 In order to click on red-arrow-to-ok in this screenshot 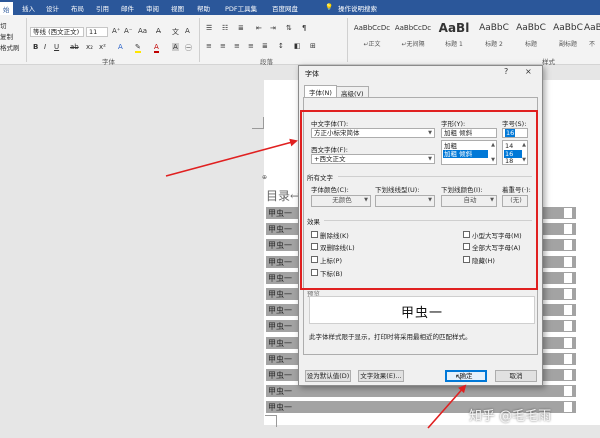, I will do `click(447, 406)`.